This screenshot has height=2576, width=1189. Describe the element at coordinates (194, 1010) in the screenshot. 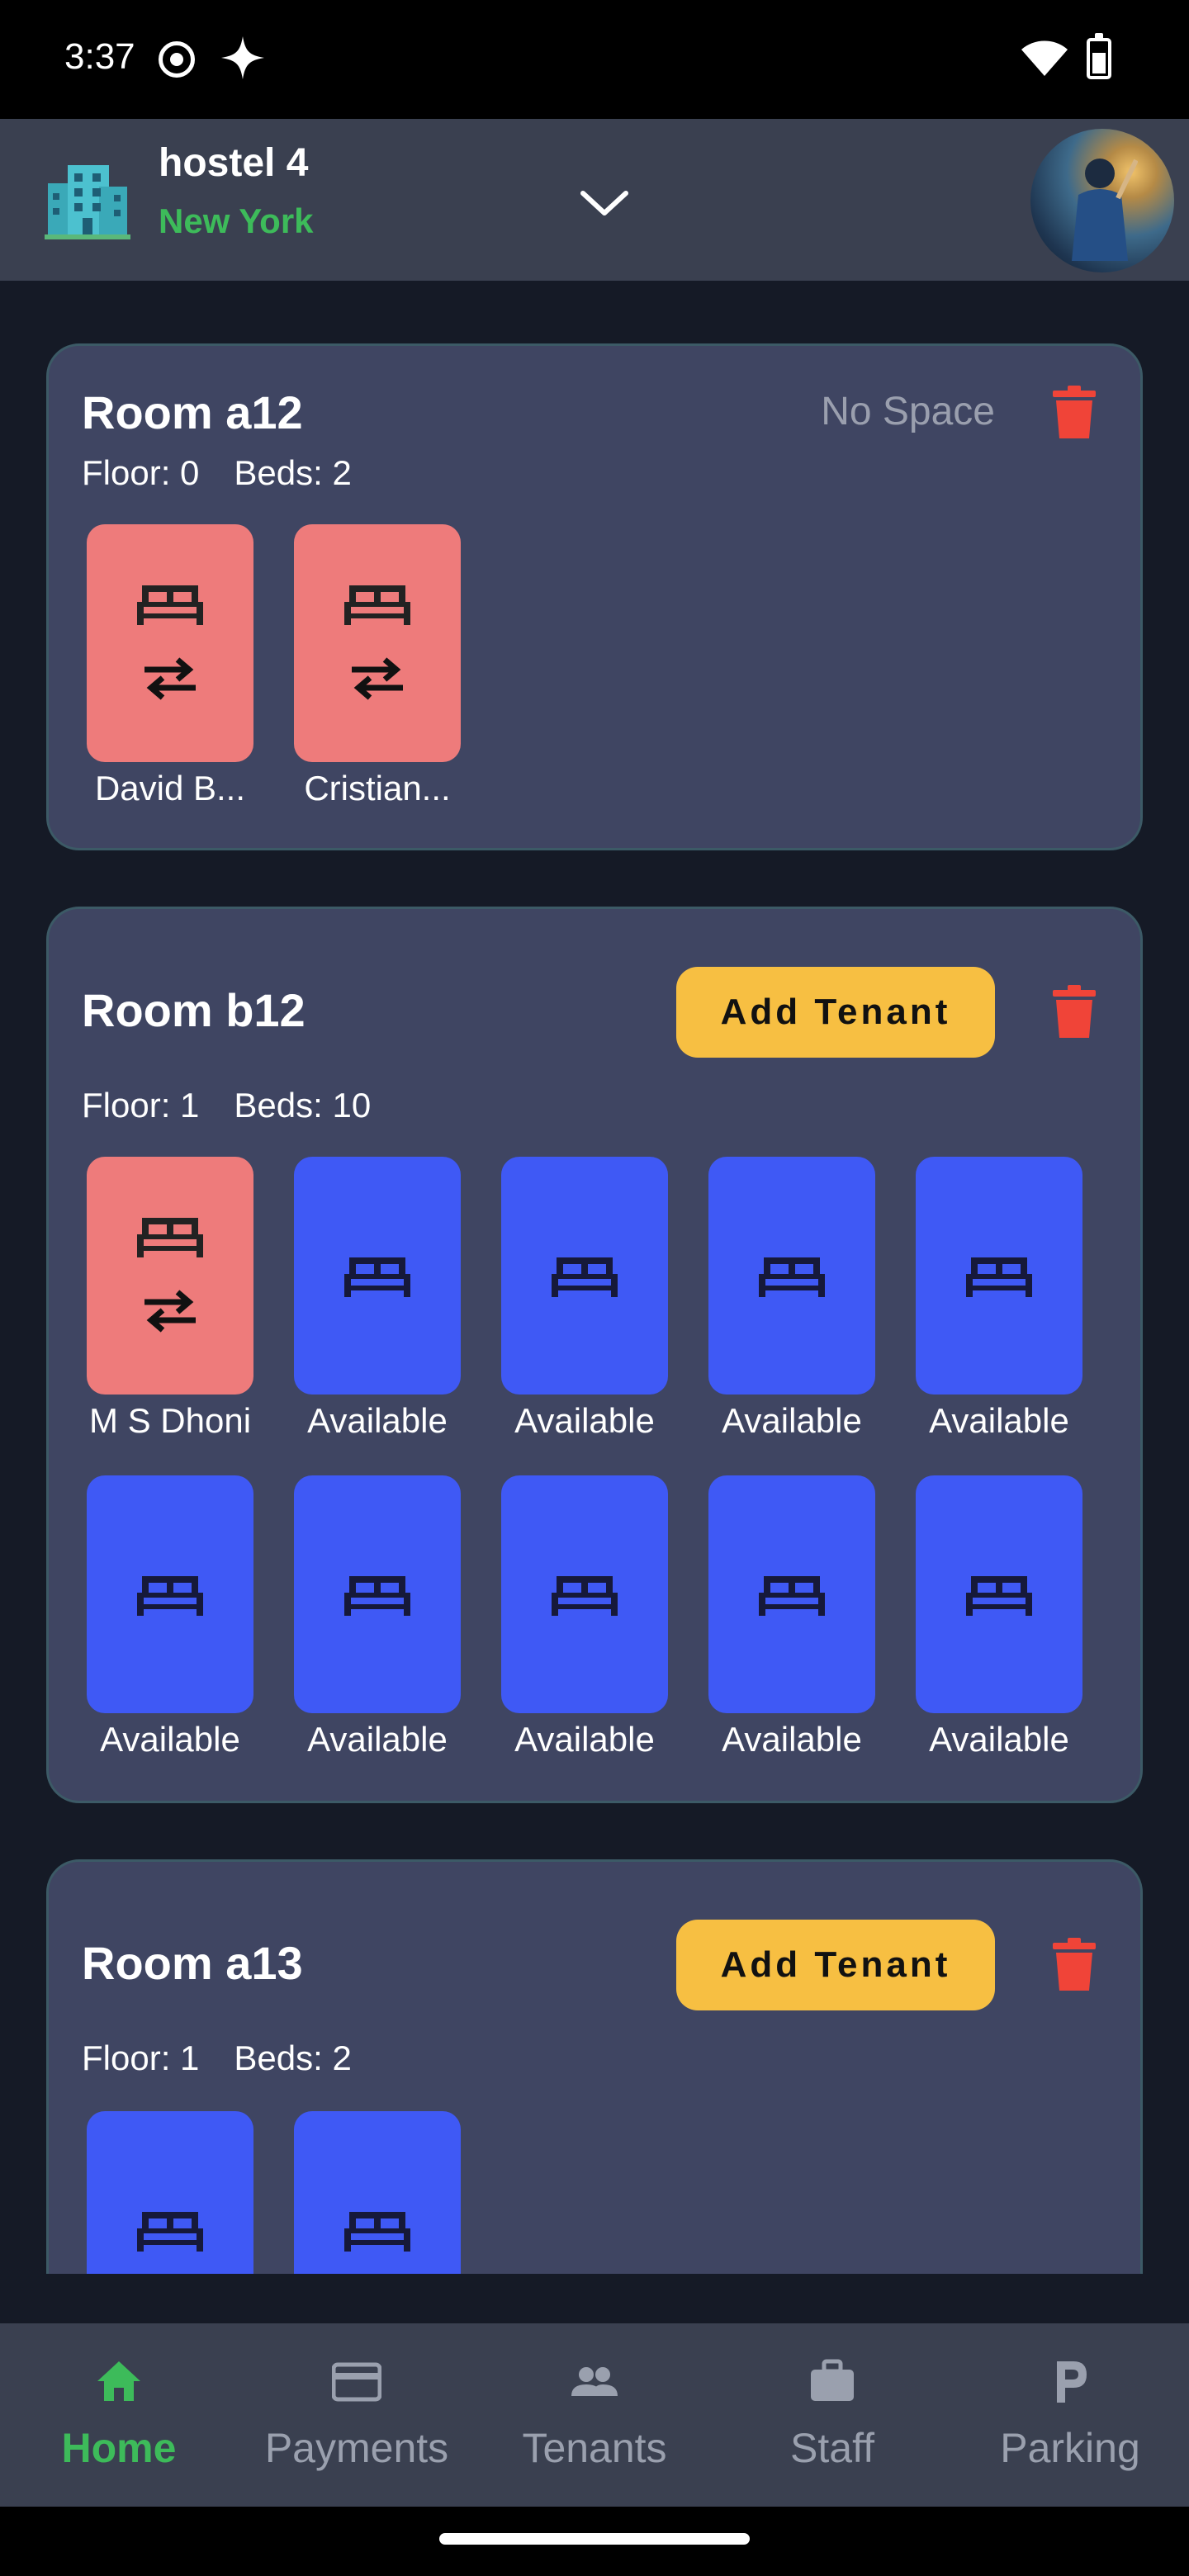

I see `room-title: Room b12` at that location.